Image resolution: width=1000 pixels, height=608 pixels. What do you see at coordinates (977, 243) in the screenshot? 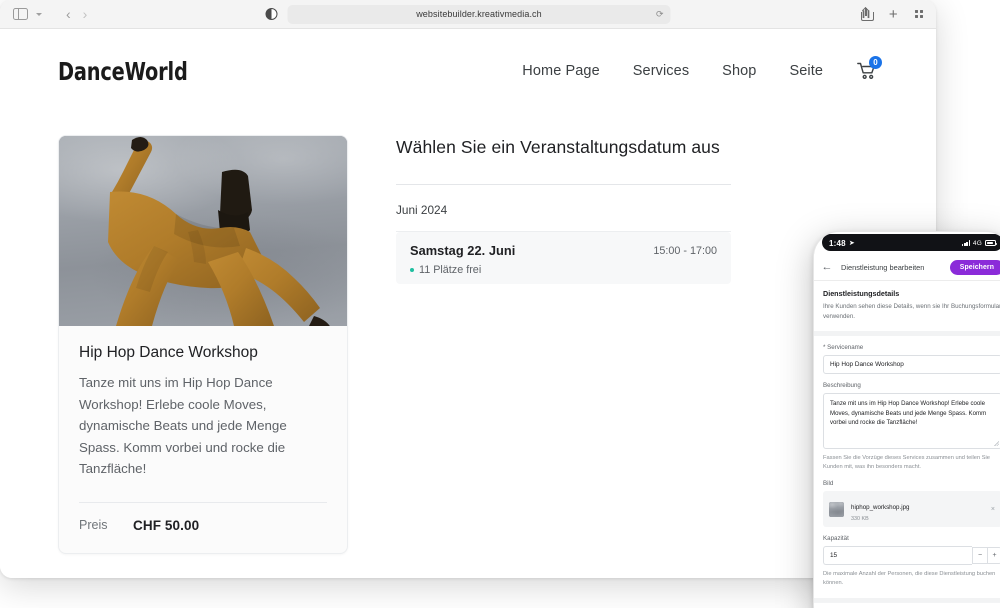
I see `network-label: 4G` at bounding box center [977, 243].